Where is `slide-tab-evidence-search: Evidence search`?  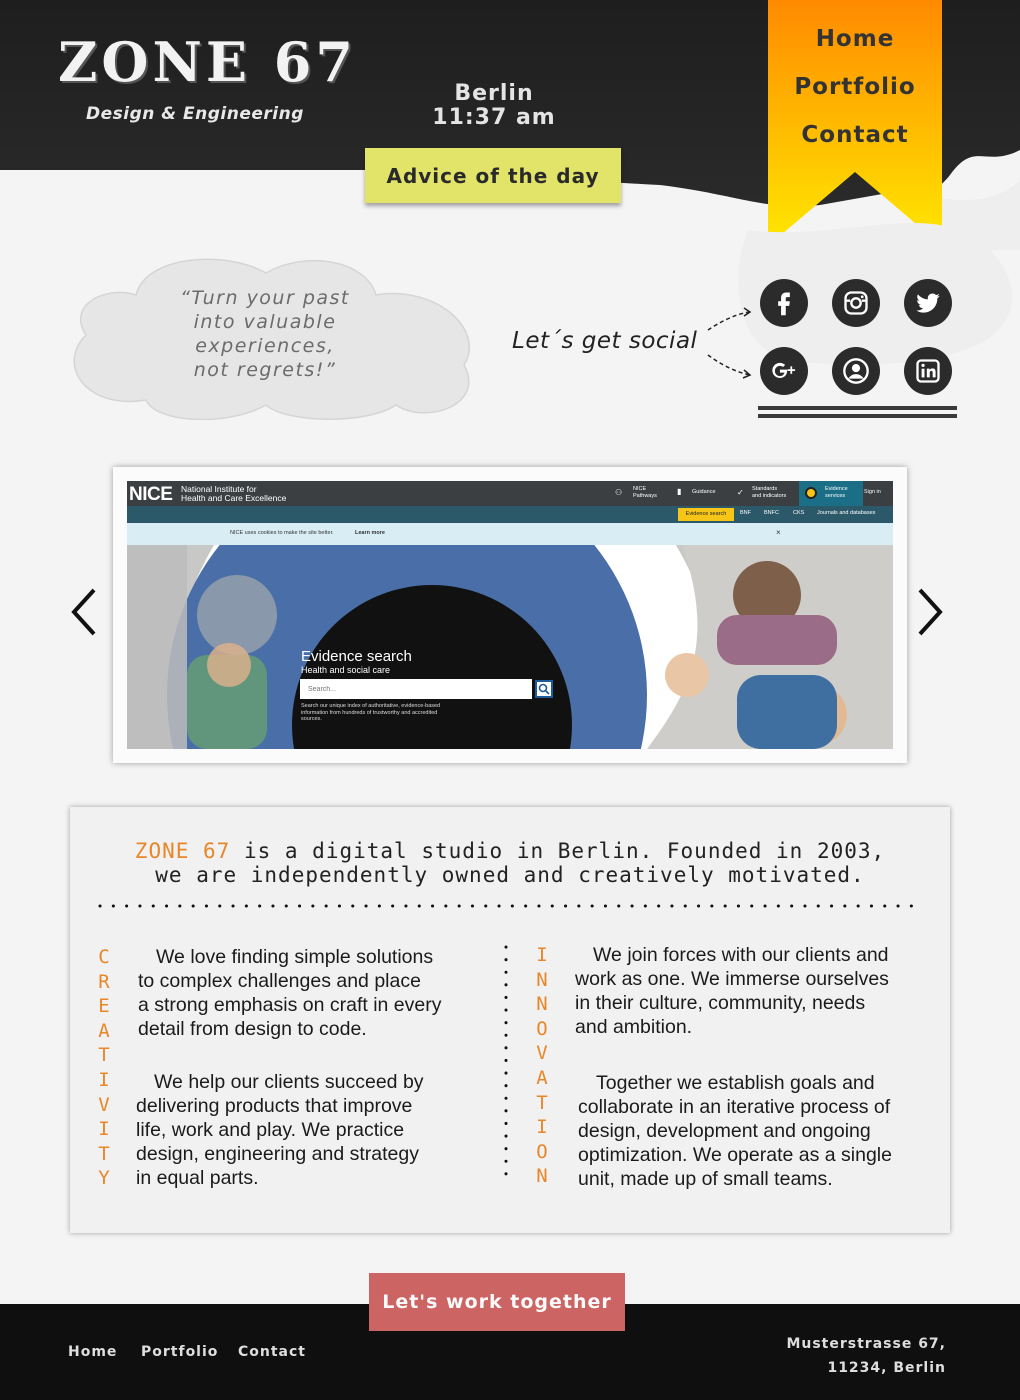 slide-tab-evidence-search: Evidence search is located at coordinates (706, 514).